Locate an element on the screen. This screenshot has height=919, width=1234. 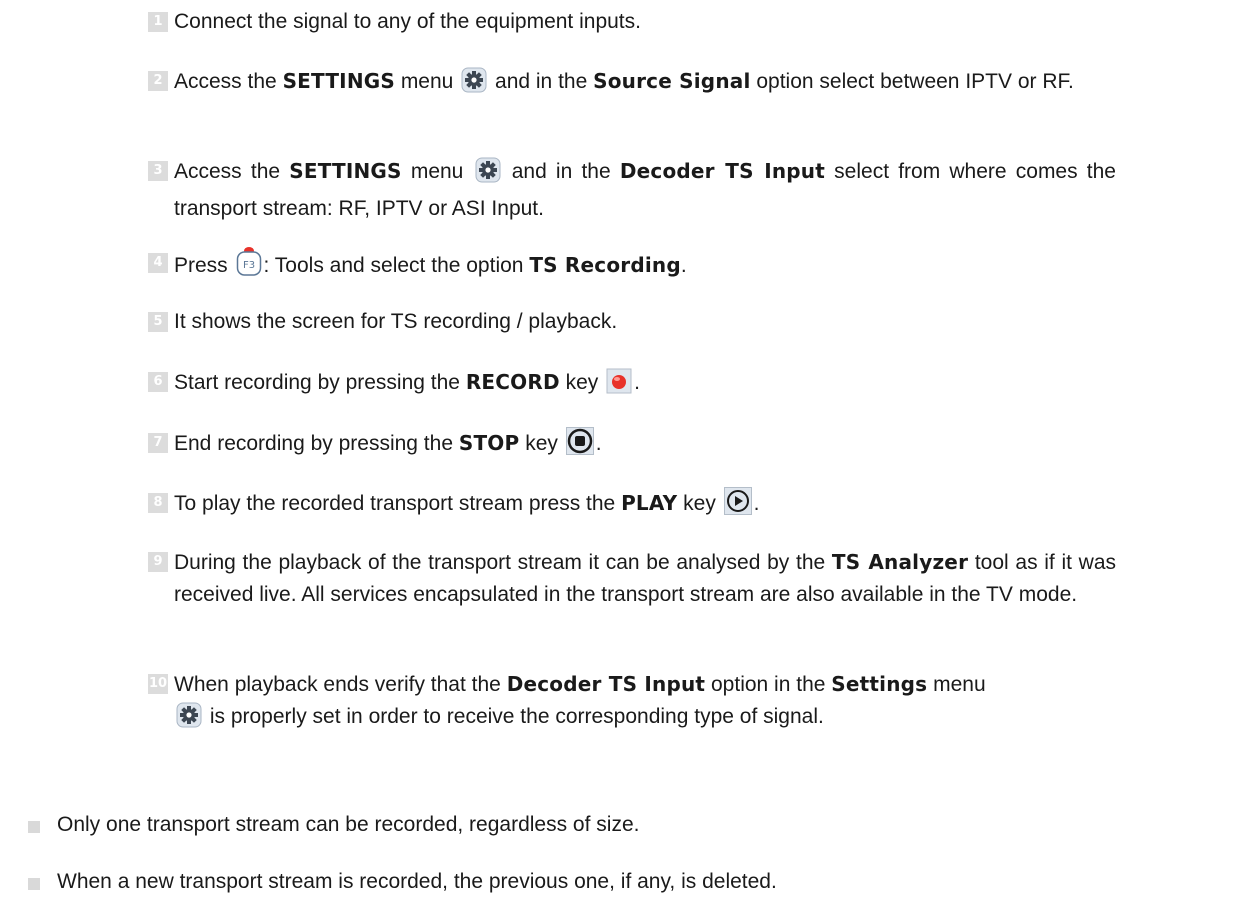
step-number: 4 is located at coordinates (158, 263).